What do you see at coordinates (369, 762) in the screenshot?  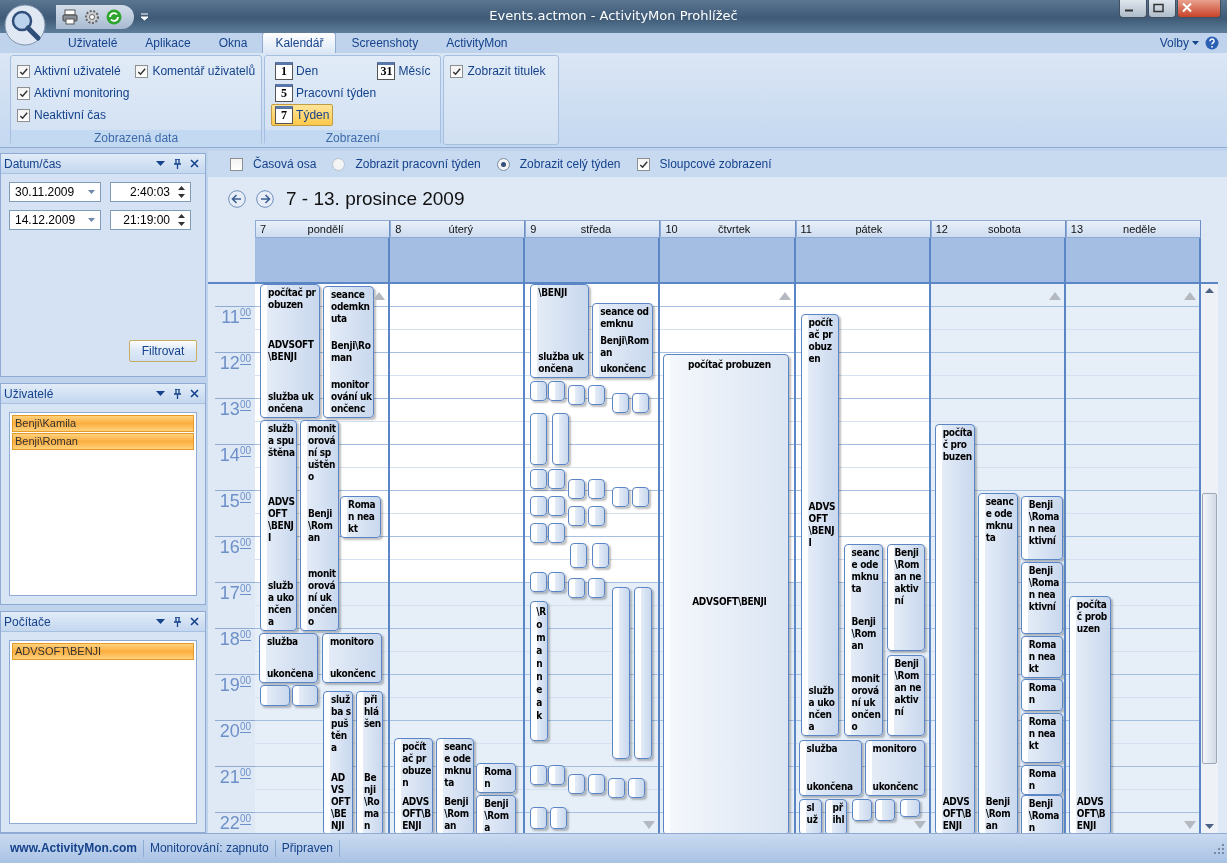 I see `calendar-event: přihlášen Benji\Roman` at bounding box center [369, 762].